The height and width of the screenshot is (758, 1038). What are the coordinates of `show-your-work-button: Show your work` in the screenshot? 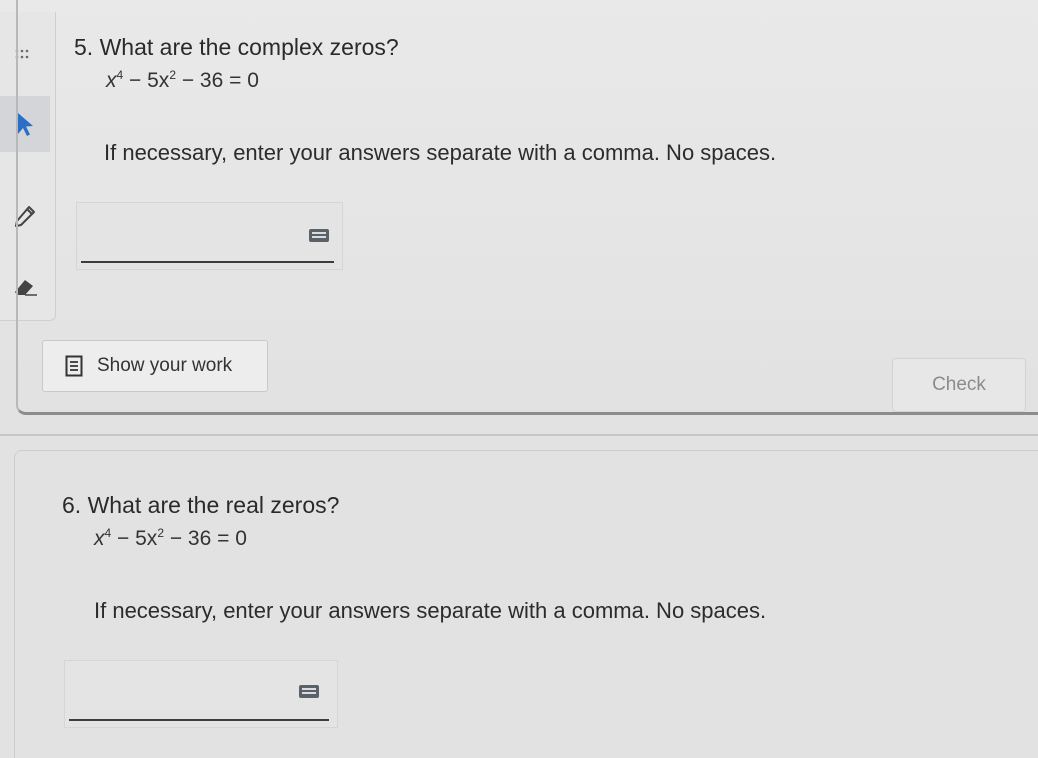 It's located at (155, 366).